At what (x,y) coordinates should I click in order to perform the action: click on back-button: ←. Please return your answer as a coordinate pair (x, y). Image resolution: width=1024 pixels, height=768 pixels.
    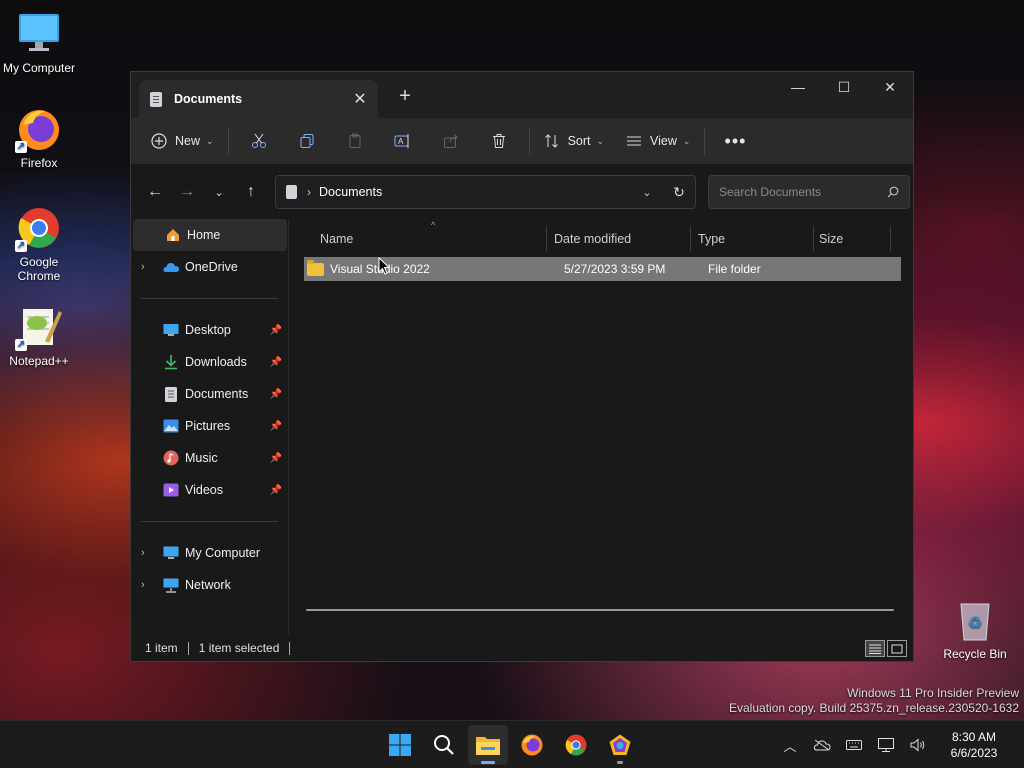
    Looking at the image, I should click on (155, 192).